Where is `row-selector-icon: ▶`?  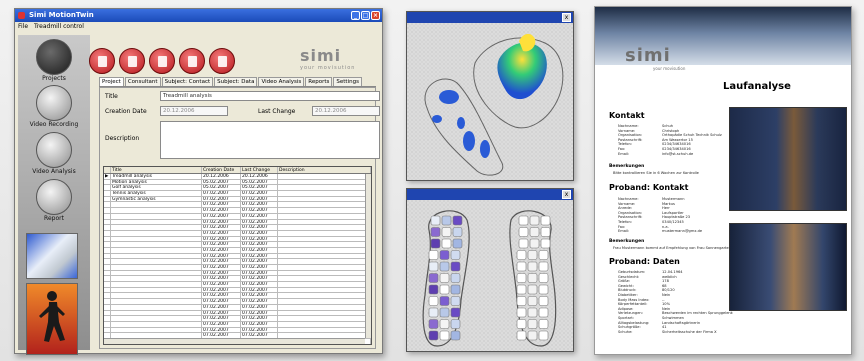
row-selector-icon: ▶ is located at coordinates (107, 176).